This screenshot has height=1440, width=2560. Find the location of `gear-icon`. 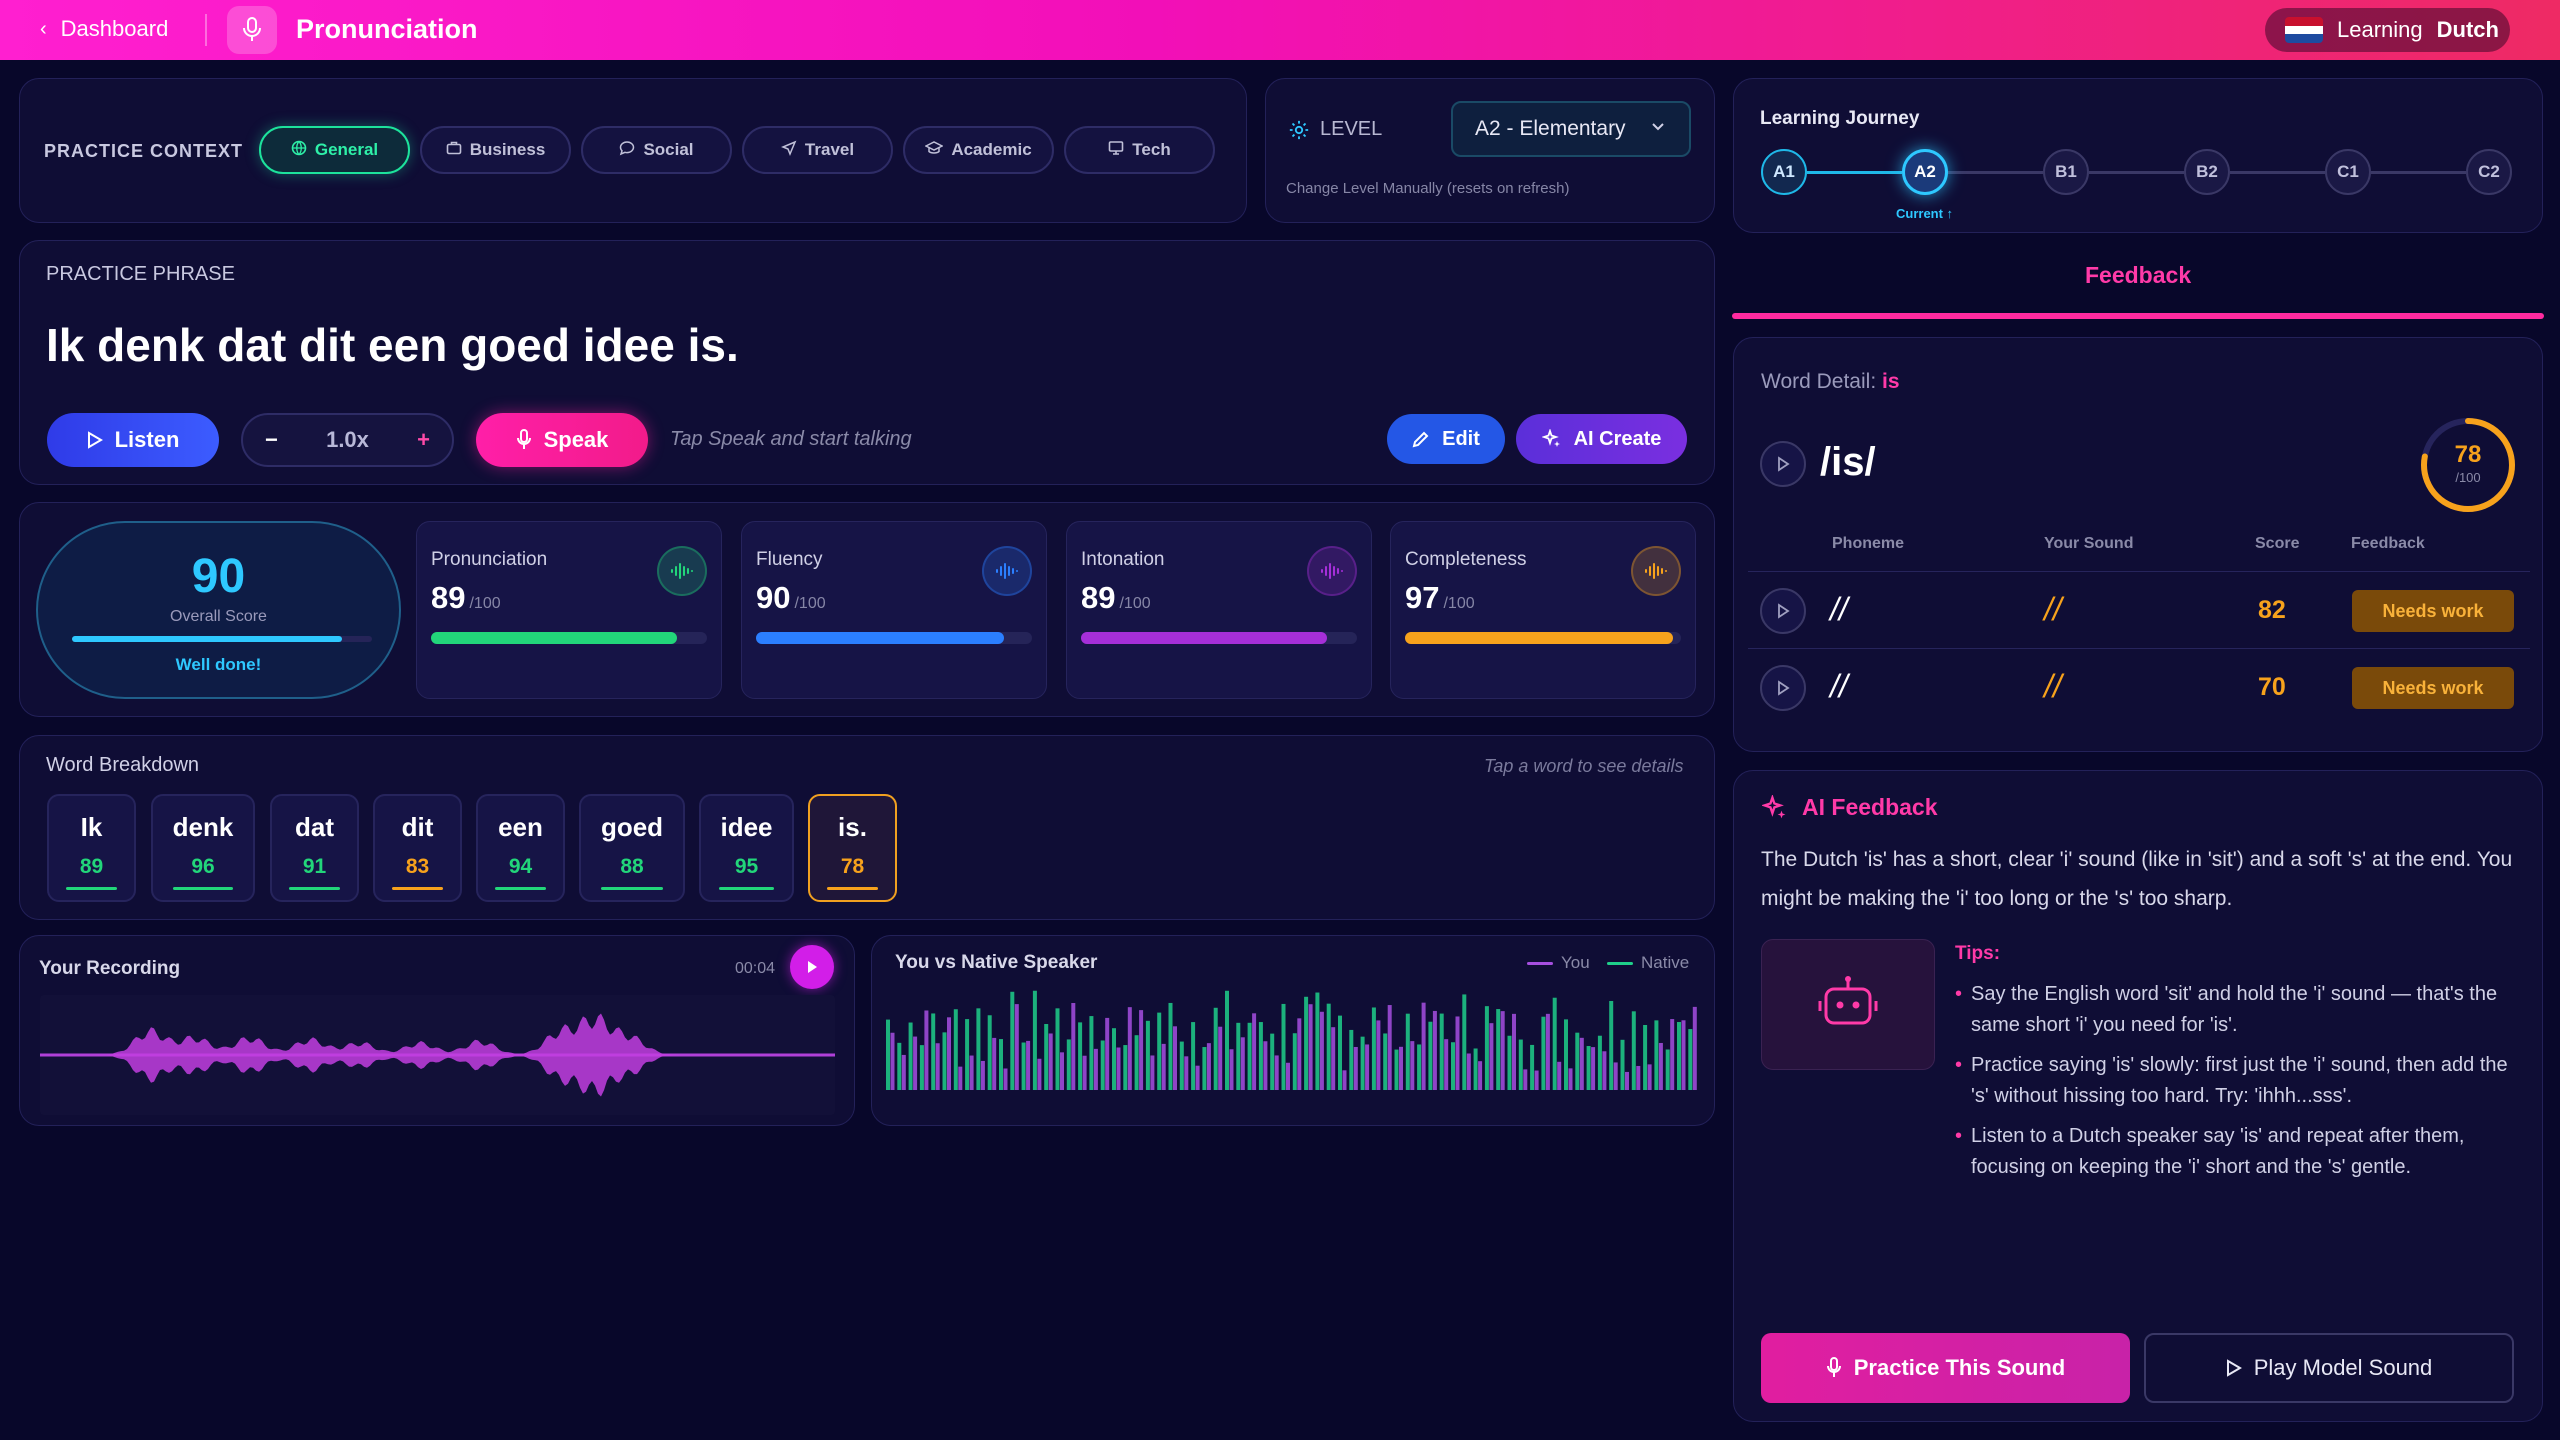

gear-icon is located at coordinates (1299, 129).